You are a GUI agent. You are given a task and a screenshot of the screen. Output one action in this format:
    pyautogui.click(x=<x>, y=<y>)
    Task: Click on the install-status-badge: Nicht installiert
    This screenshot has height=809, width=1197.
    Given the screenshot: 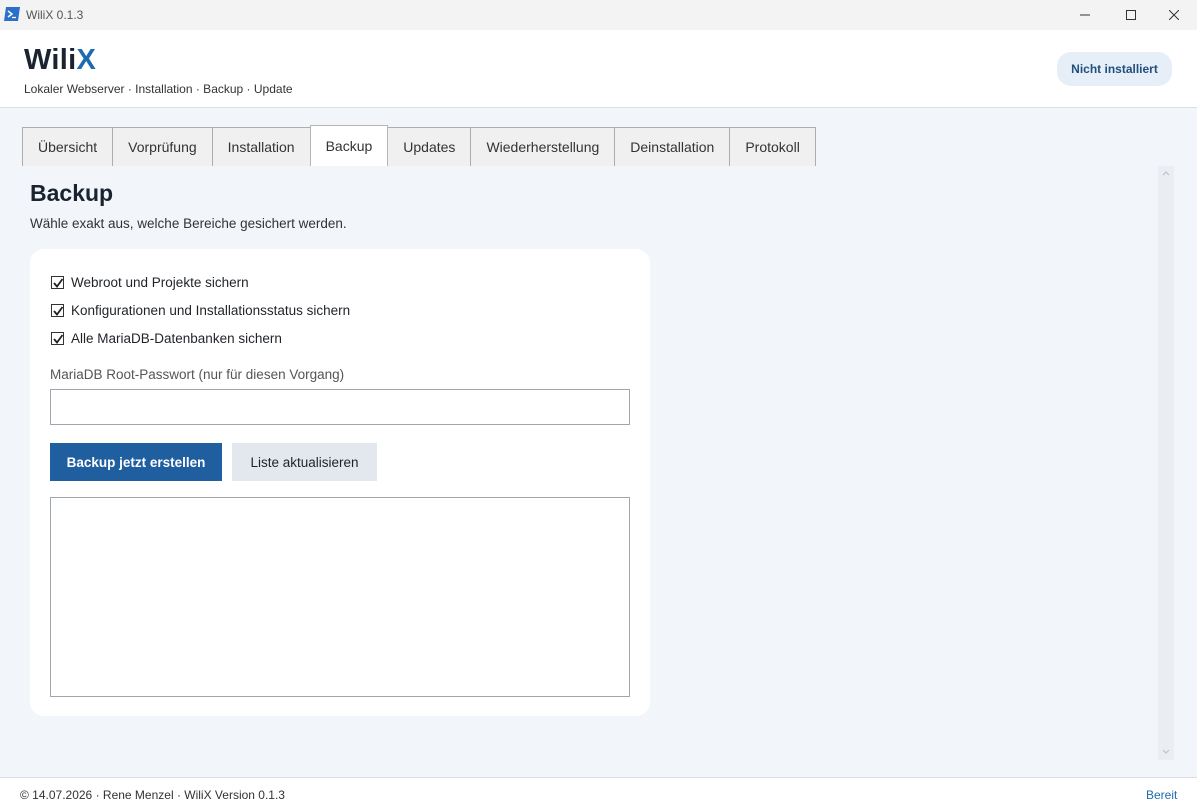 What is the action you would take?
    pyautogui.click(x=1114, y=69)
    